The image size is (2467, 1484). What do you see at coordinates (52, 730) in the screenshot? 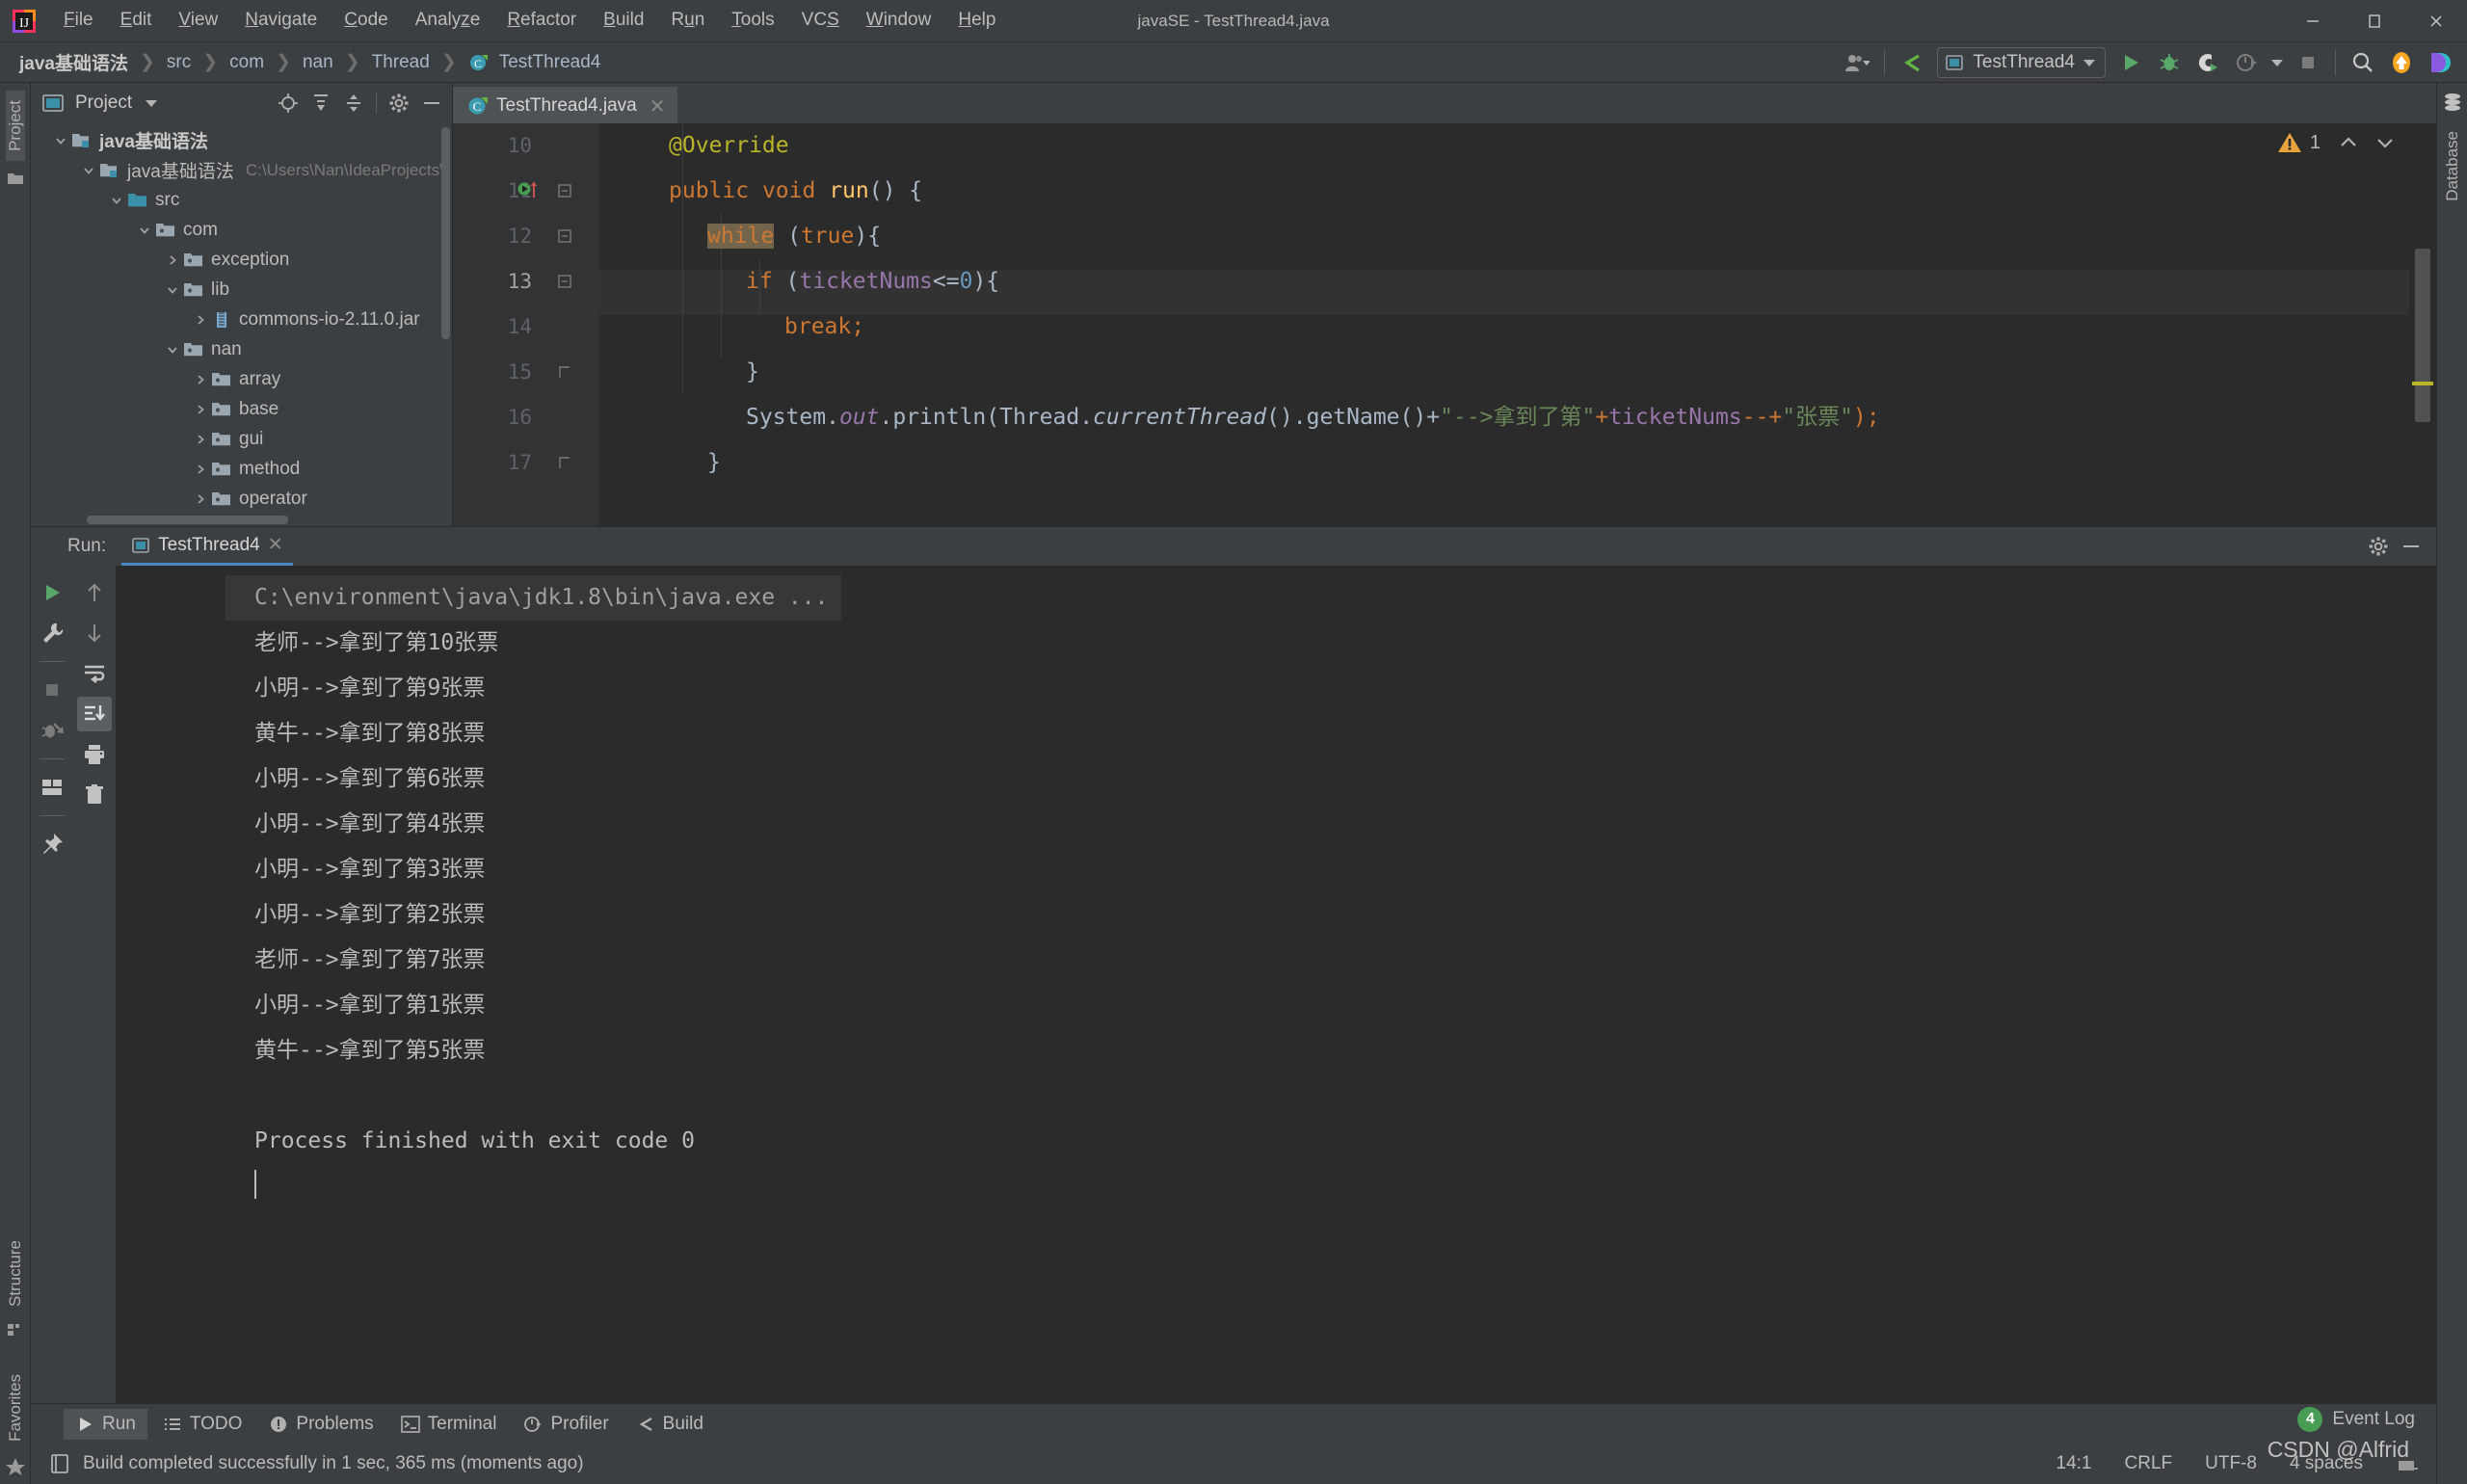
I see `stop-debug-button` at bounding box center [52, 730].